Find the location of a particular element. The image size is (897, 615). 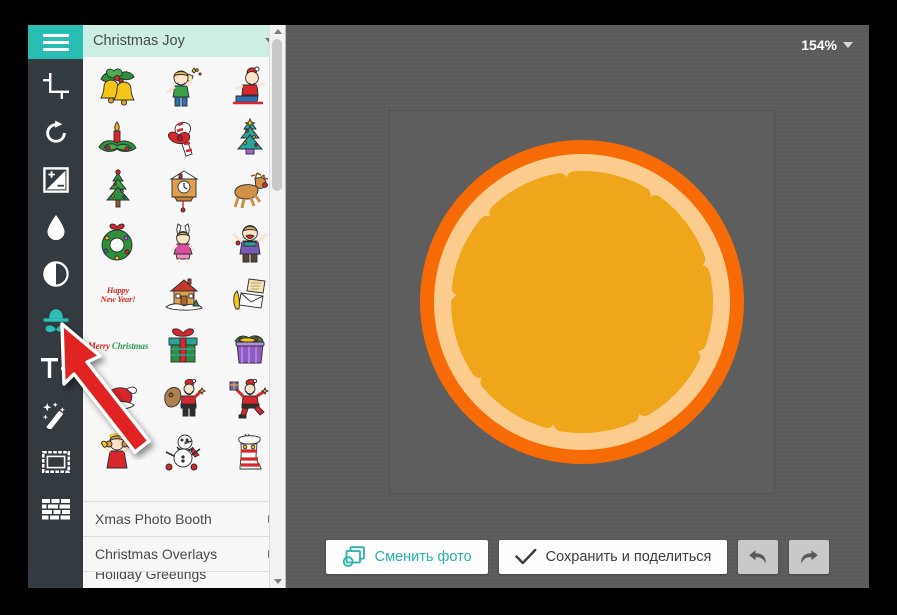

merry-christmas-text-sticker: Merry Christmas is located at coordinates (118, 347).